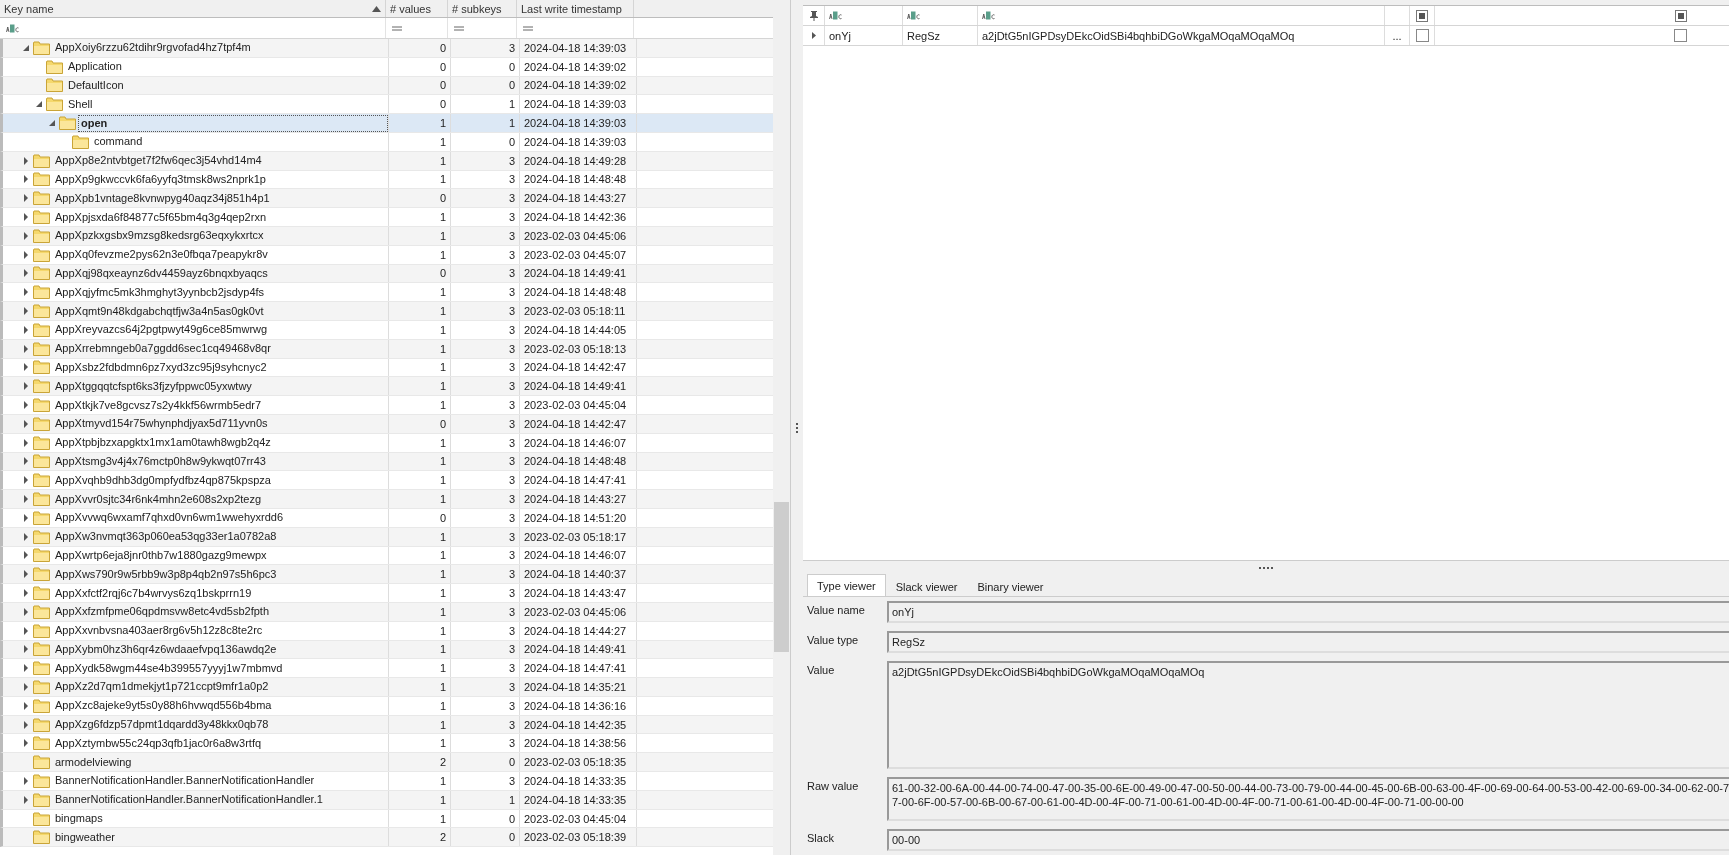  I want to click on tree-row: AppXpjsxda6f84877c5f65bm4q3g4qep2rxn 1 3 2024-04-18 14:42:36, so click(386, 217).